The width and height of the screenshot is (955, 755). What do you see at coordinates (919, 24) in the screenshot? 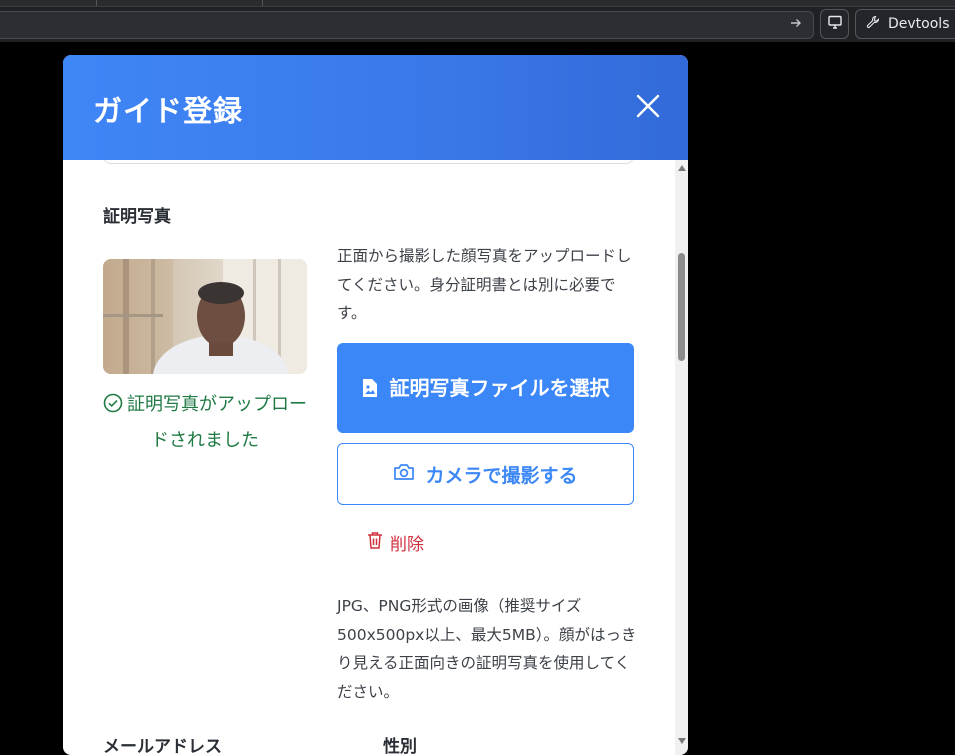
I see `devtools-label: Devtools` at bounding box center [919, 24].